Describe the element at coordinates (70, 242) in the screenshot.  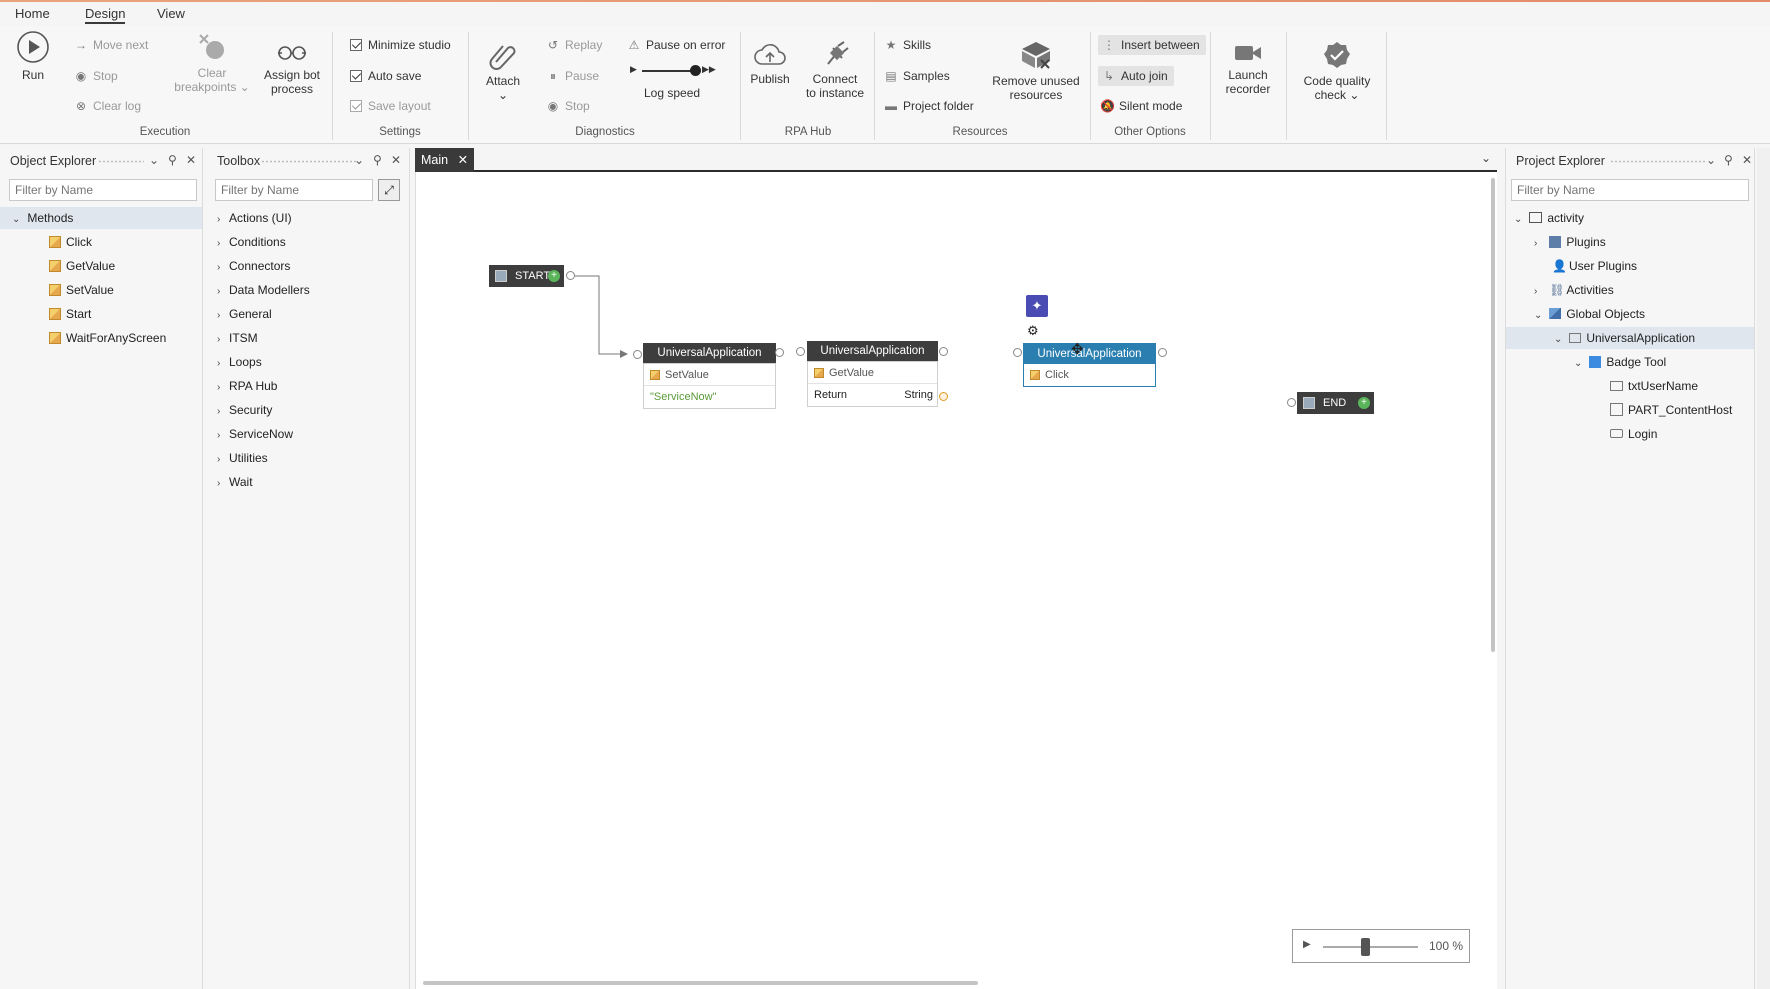
I see `method-click: Click` at that location.